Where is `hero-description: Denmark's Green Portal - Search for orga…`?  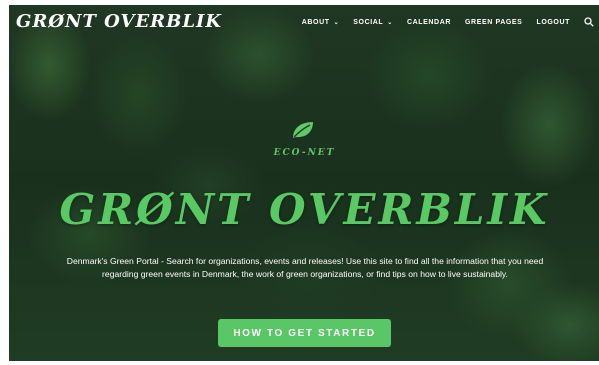 hero-description: Denmark's Green Portal - Search for orga… is located at coordinates (305, 267).